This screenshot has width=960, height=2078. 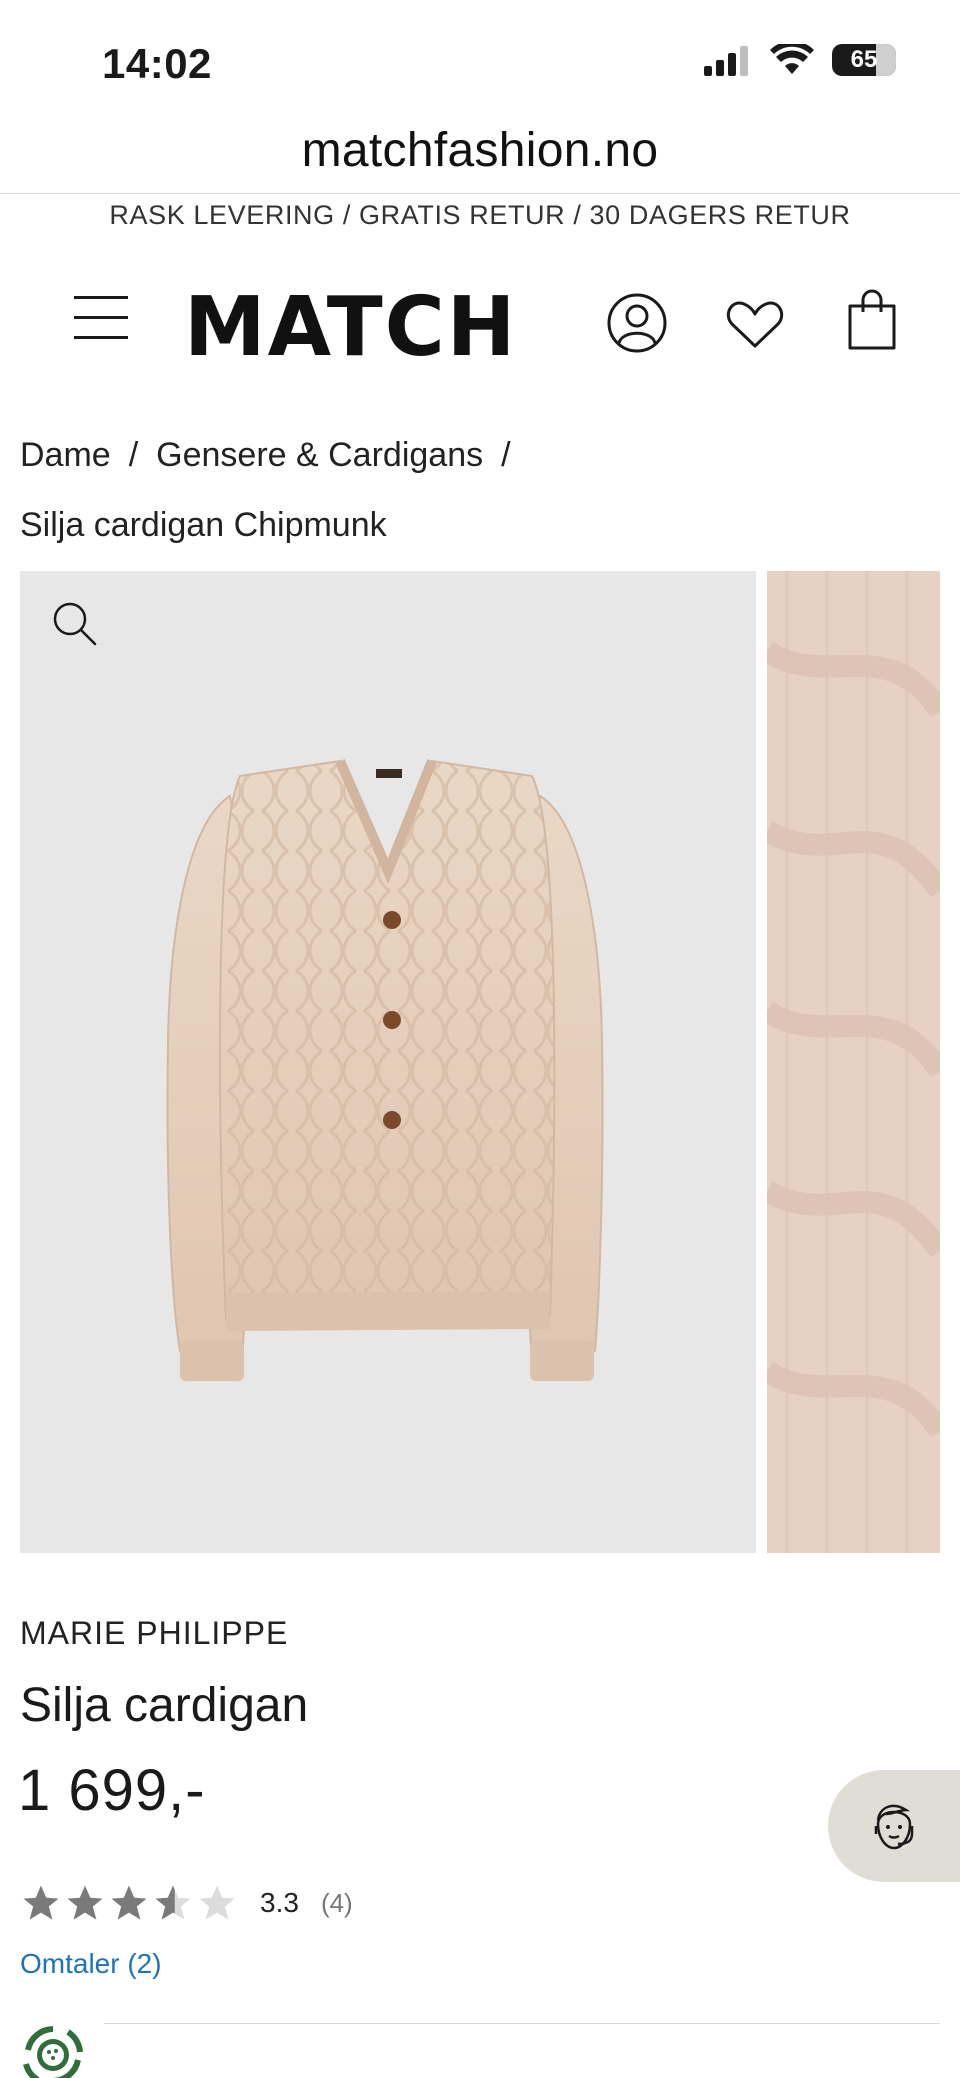 I want to click on zoom-search-icon, so click(x=75, y=624).